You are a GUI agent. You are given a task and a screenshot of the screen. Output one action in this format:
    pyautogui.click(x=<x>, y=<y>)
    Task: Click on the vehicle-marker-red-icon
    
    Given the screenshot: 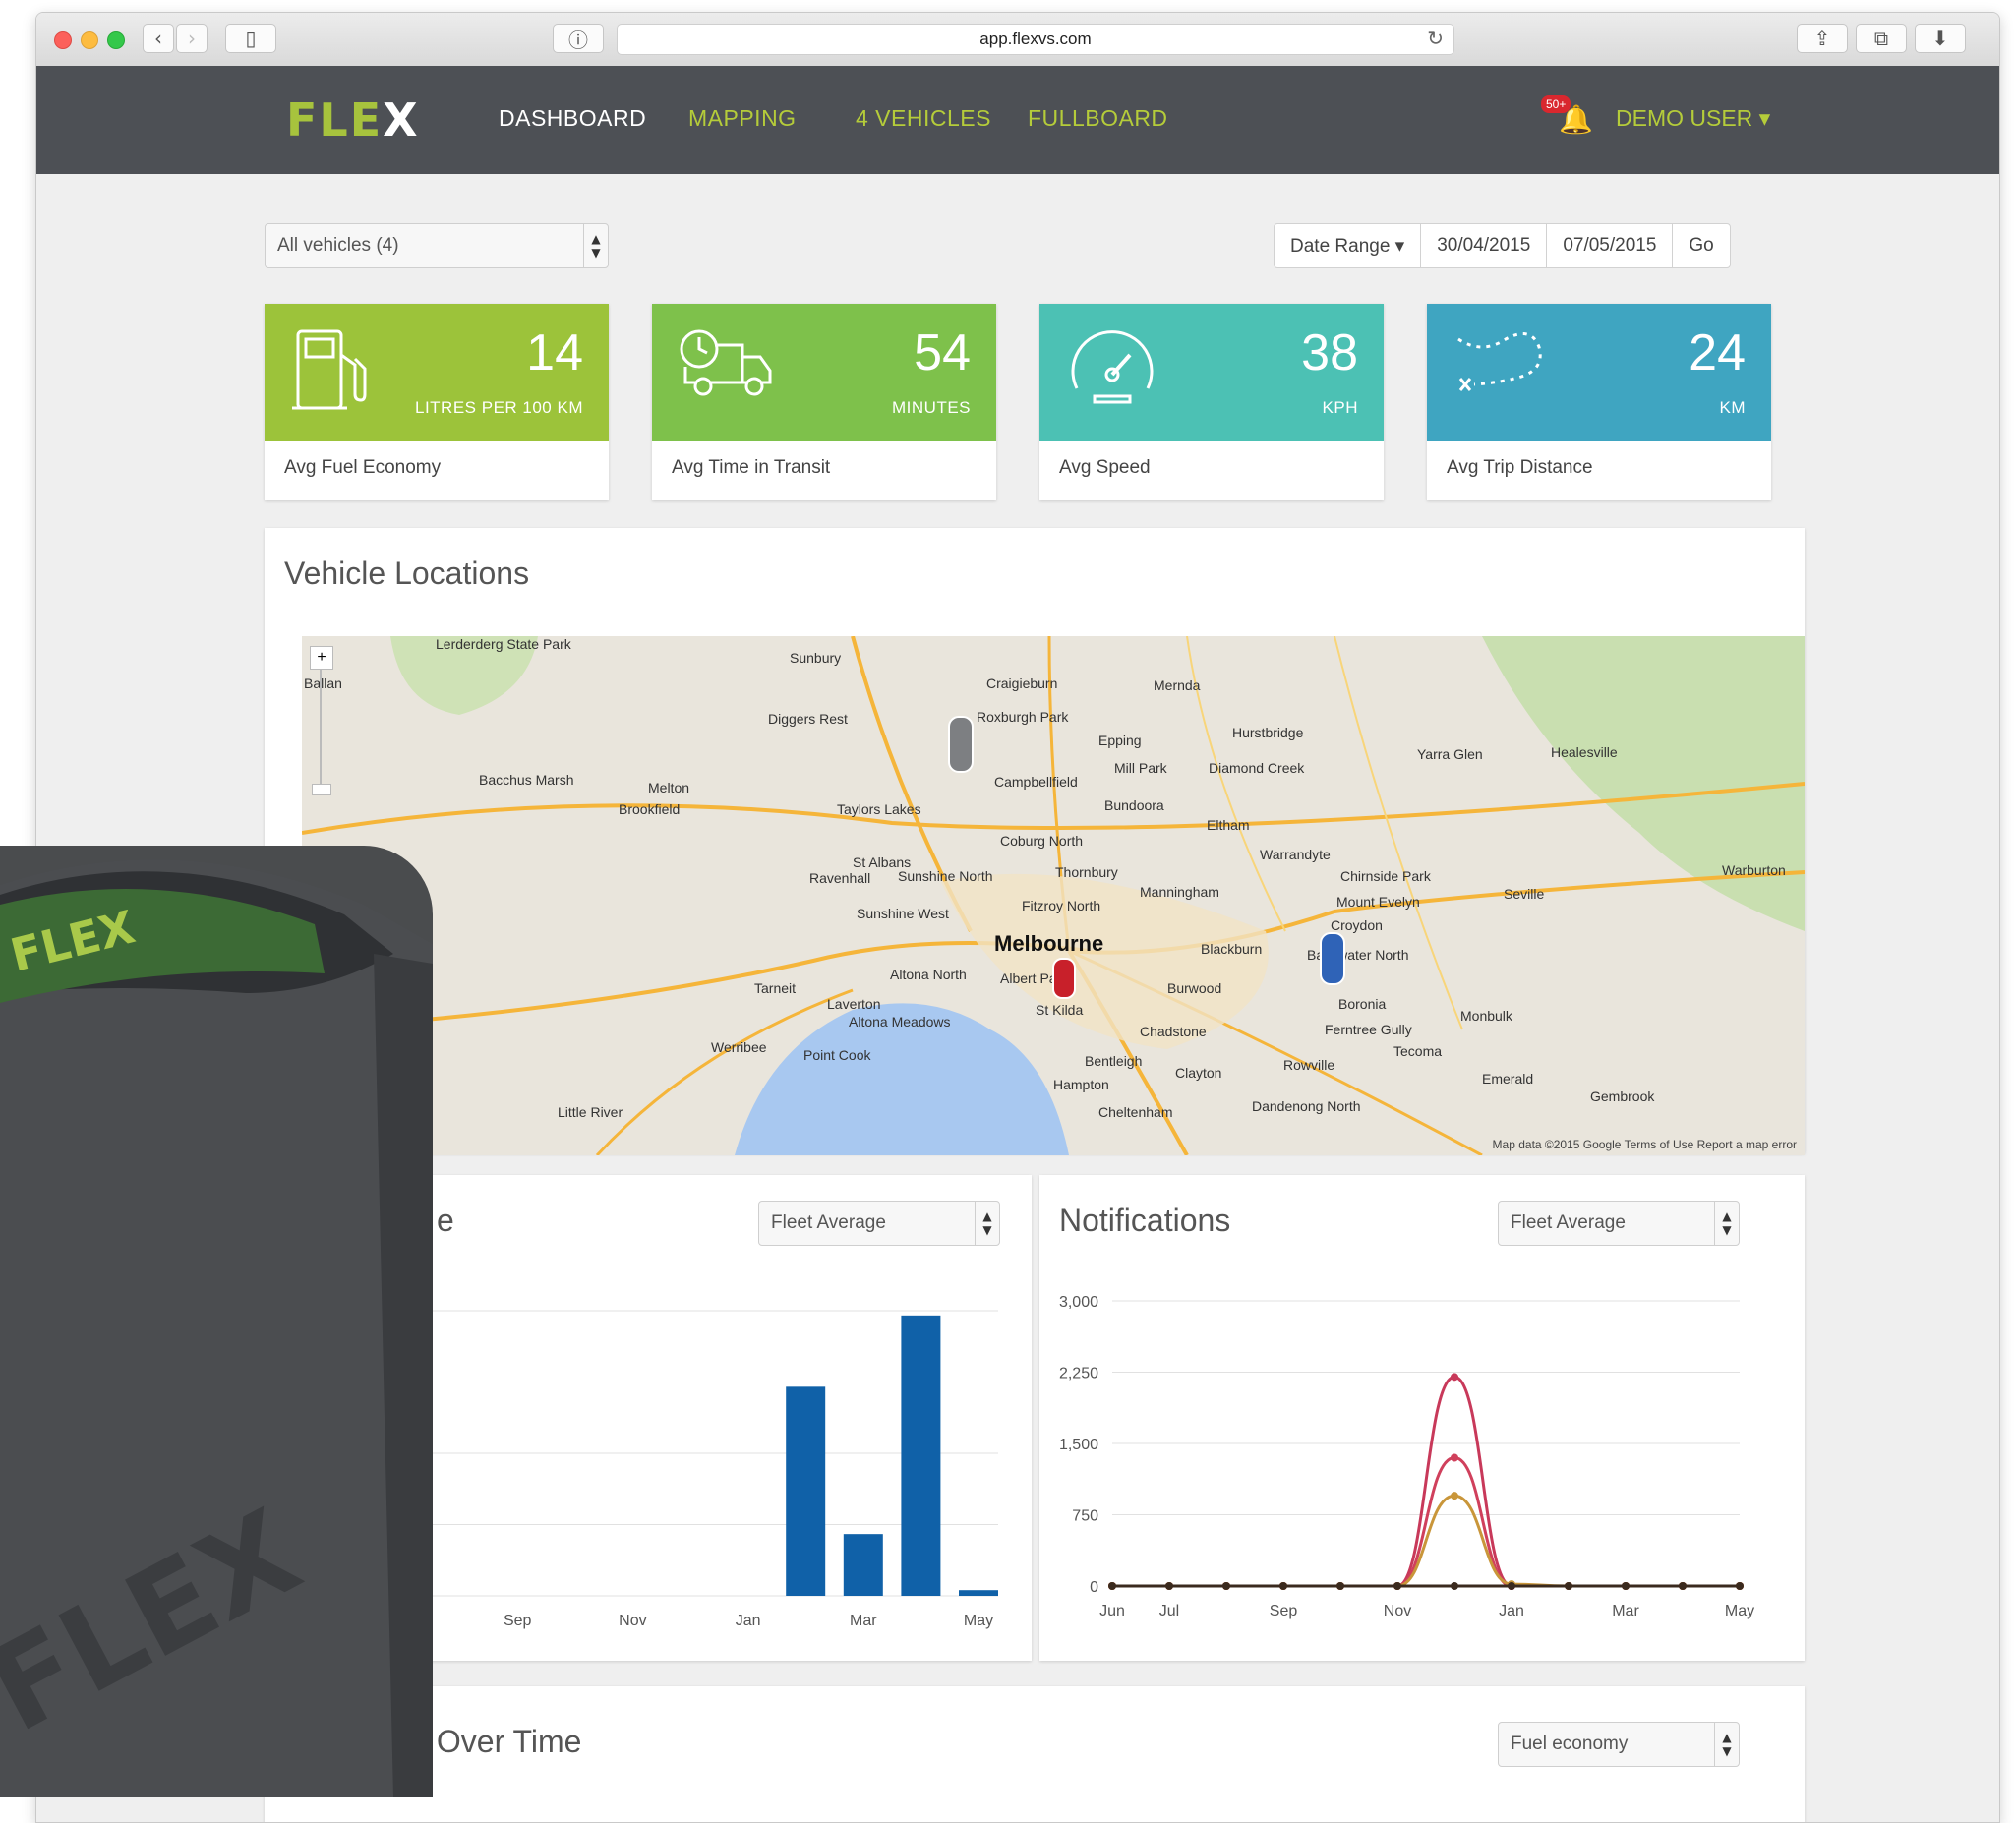 What is the action you would take?
    pyautogui.click(x=1064, y=978)
    